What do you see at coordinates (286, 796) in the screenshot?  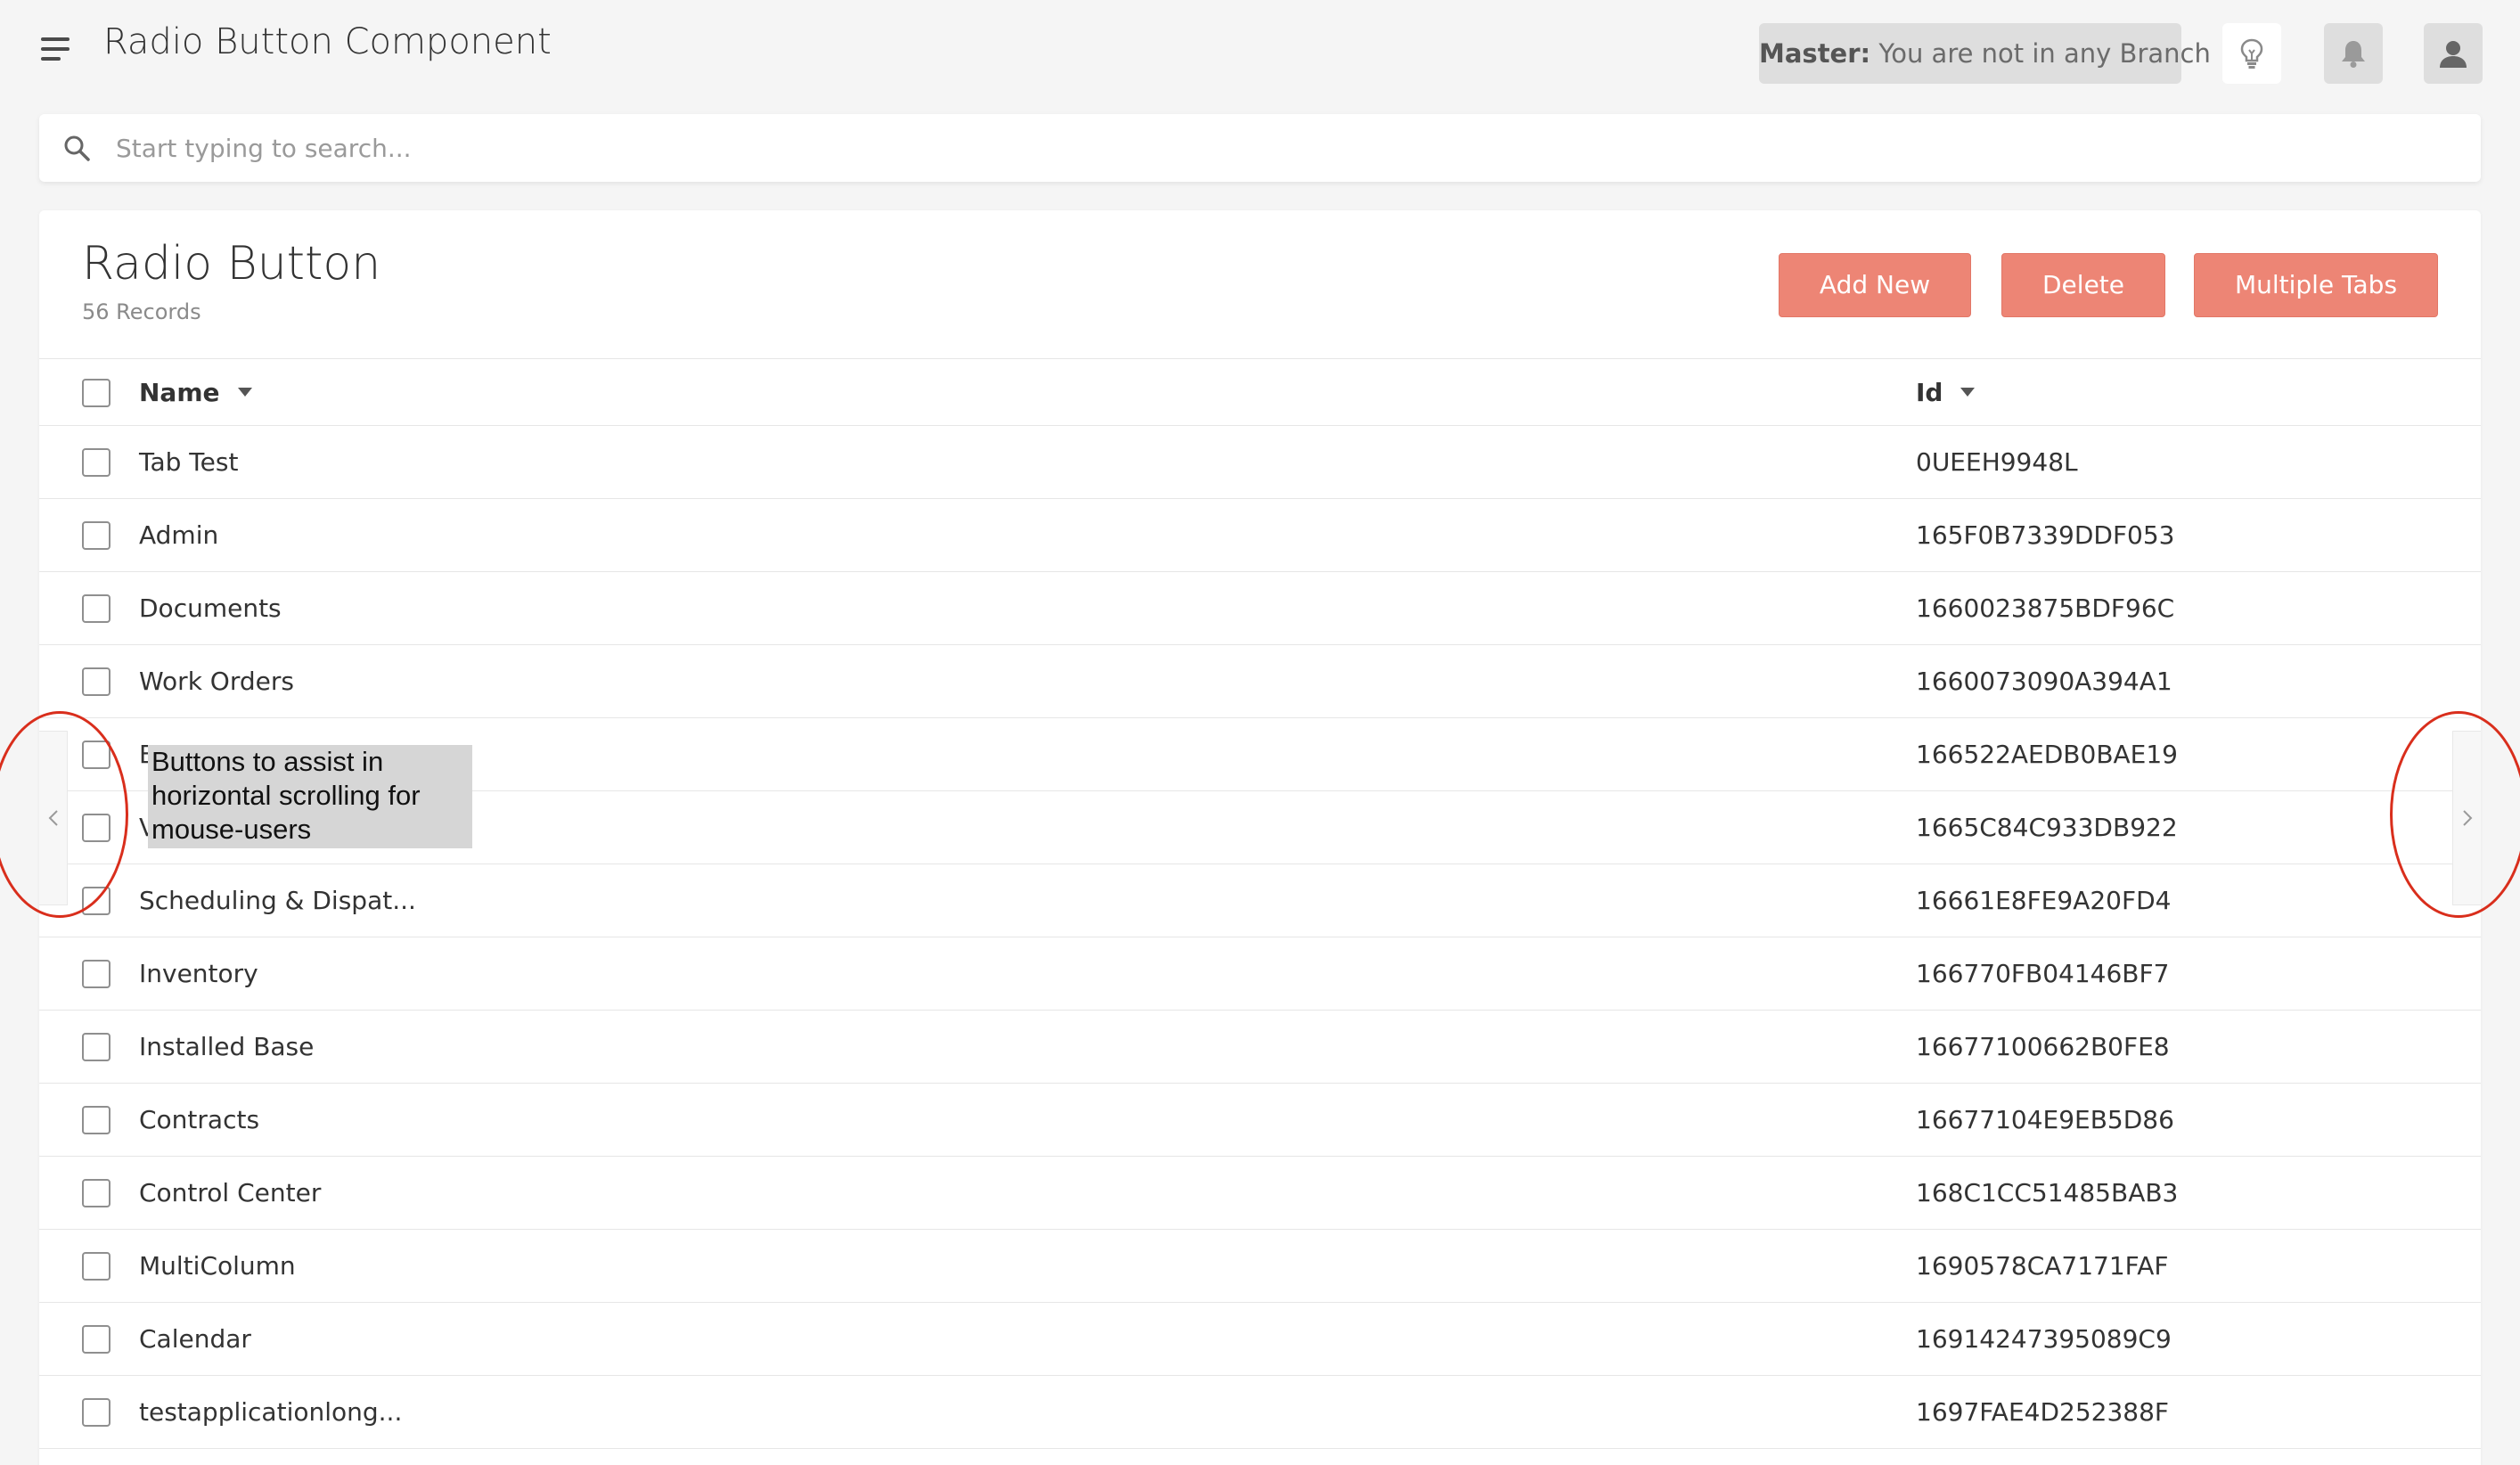 I see `annotation-line: horizontal scrolling for` at bounding box center [286, 796].